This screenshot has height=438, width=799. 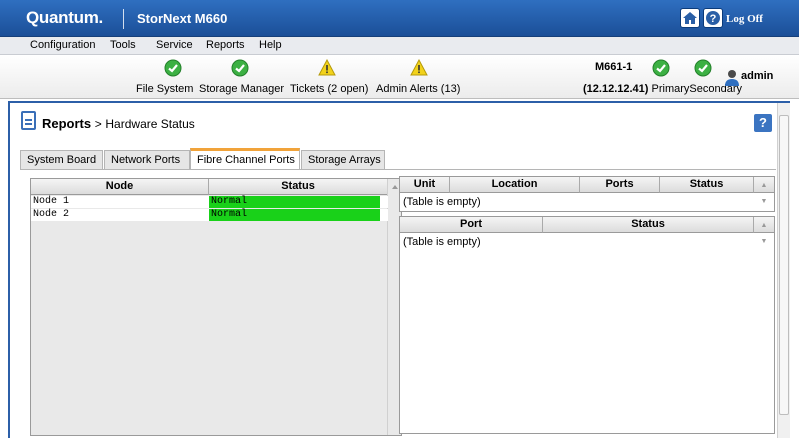 I want to click on unit-table-sort-corner: ▲ ▼, so click(x=764, y=191).